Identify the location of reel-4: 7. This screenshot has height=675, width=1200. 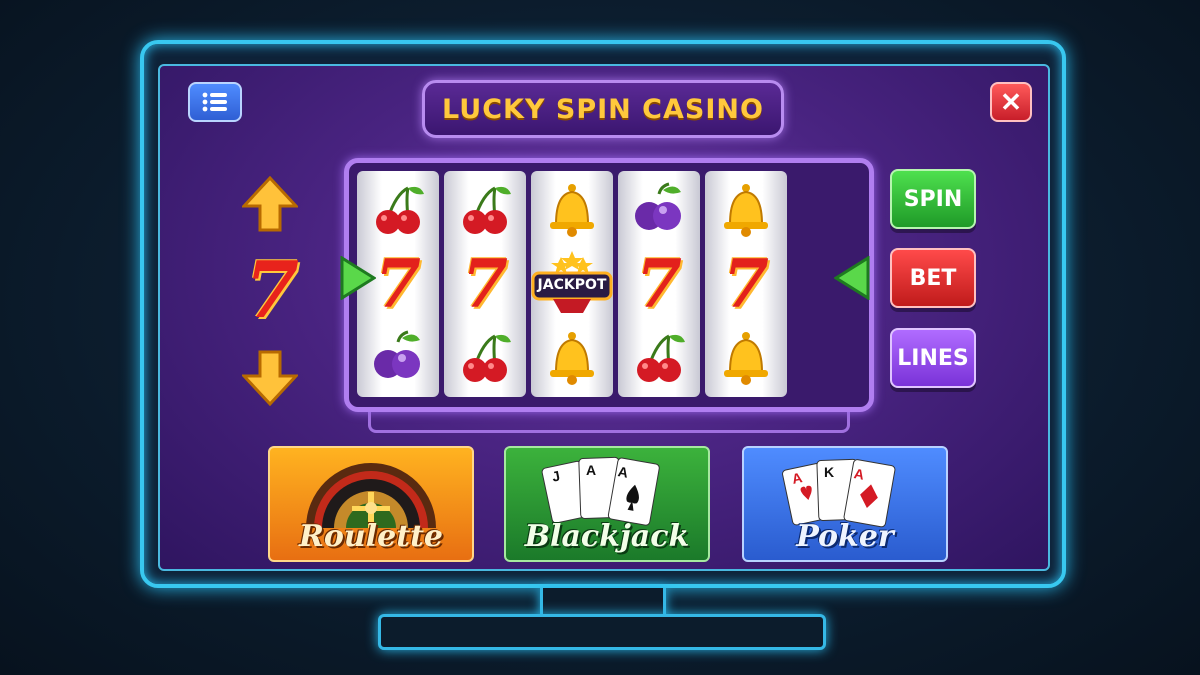
(659, 284).